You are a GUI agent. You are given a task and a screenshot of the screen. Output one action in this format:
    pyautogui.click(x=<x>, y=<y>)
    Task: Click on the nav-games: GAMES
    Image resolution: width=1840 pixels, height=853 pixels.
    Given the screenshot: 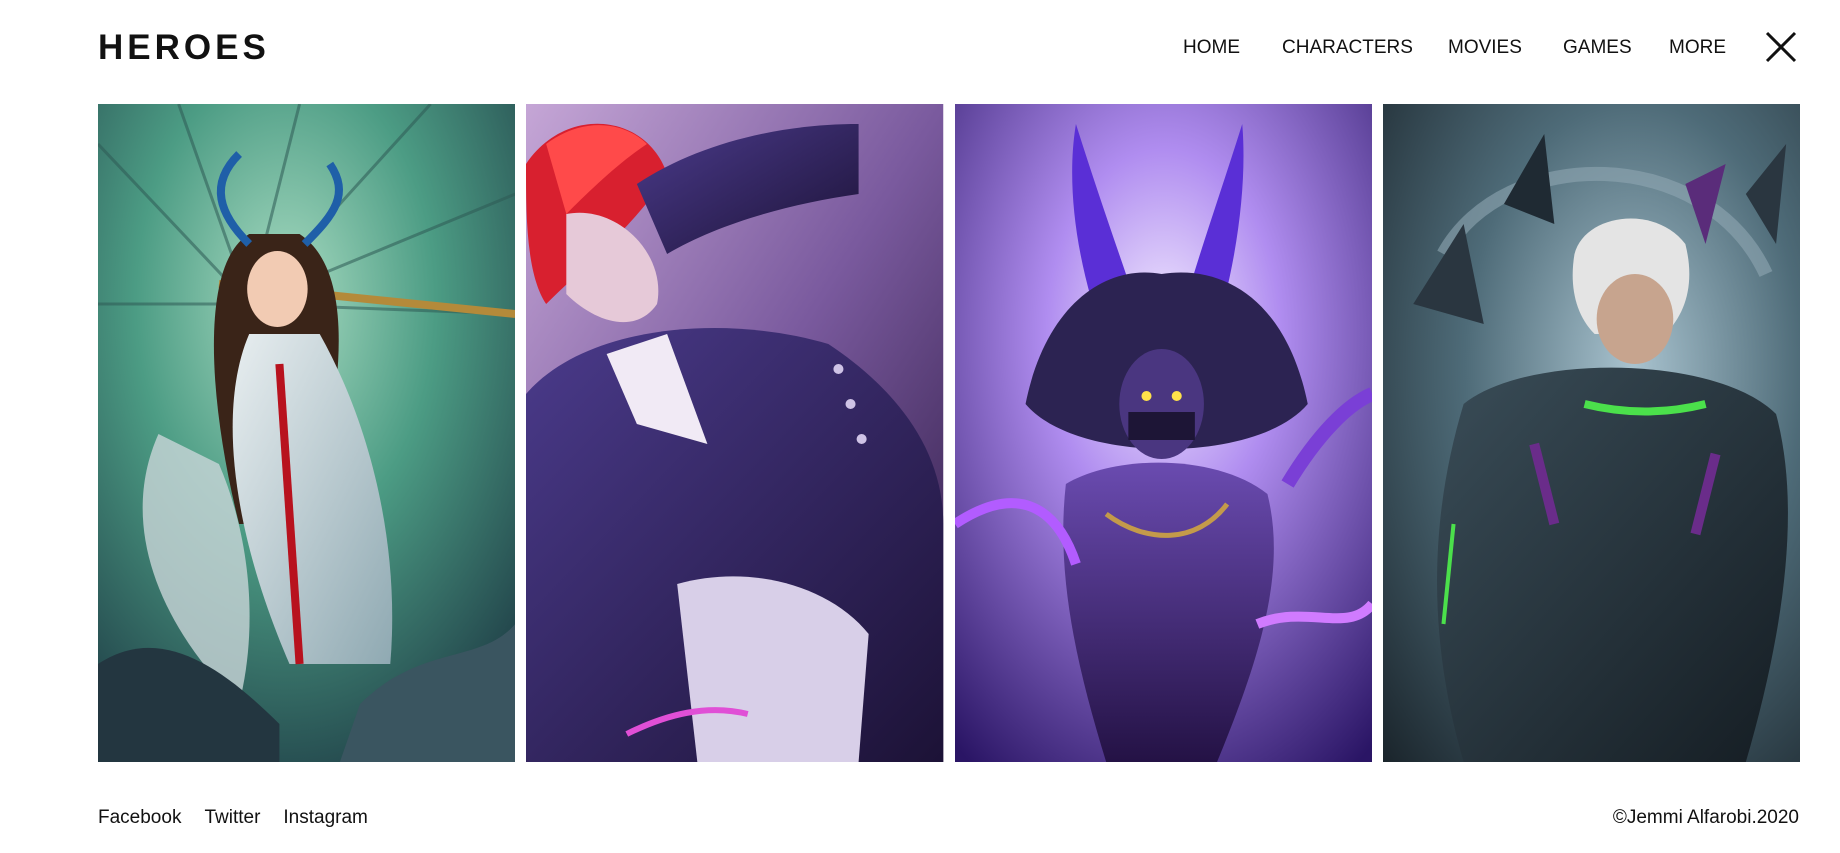 What is the action you would take?
    pyautogui.click(x=1597, y=48)
    